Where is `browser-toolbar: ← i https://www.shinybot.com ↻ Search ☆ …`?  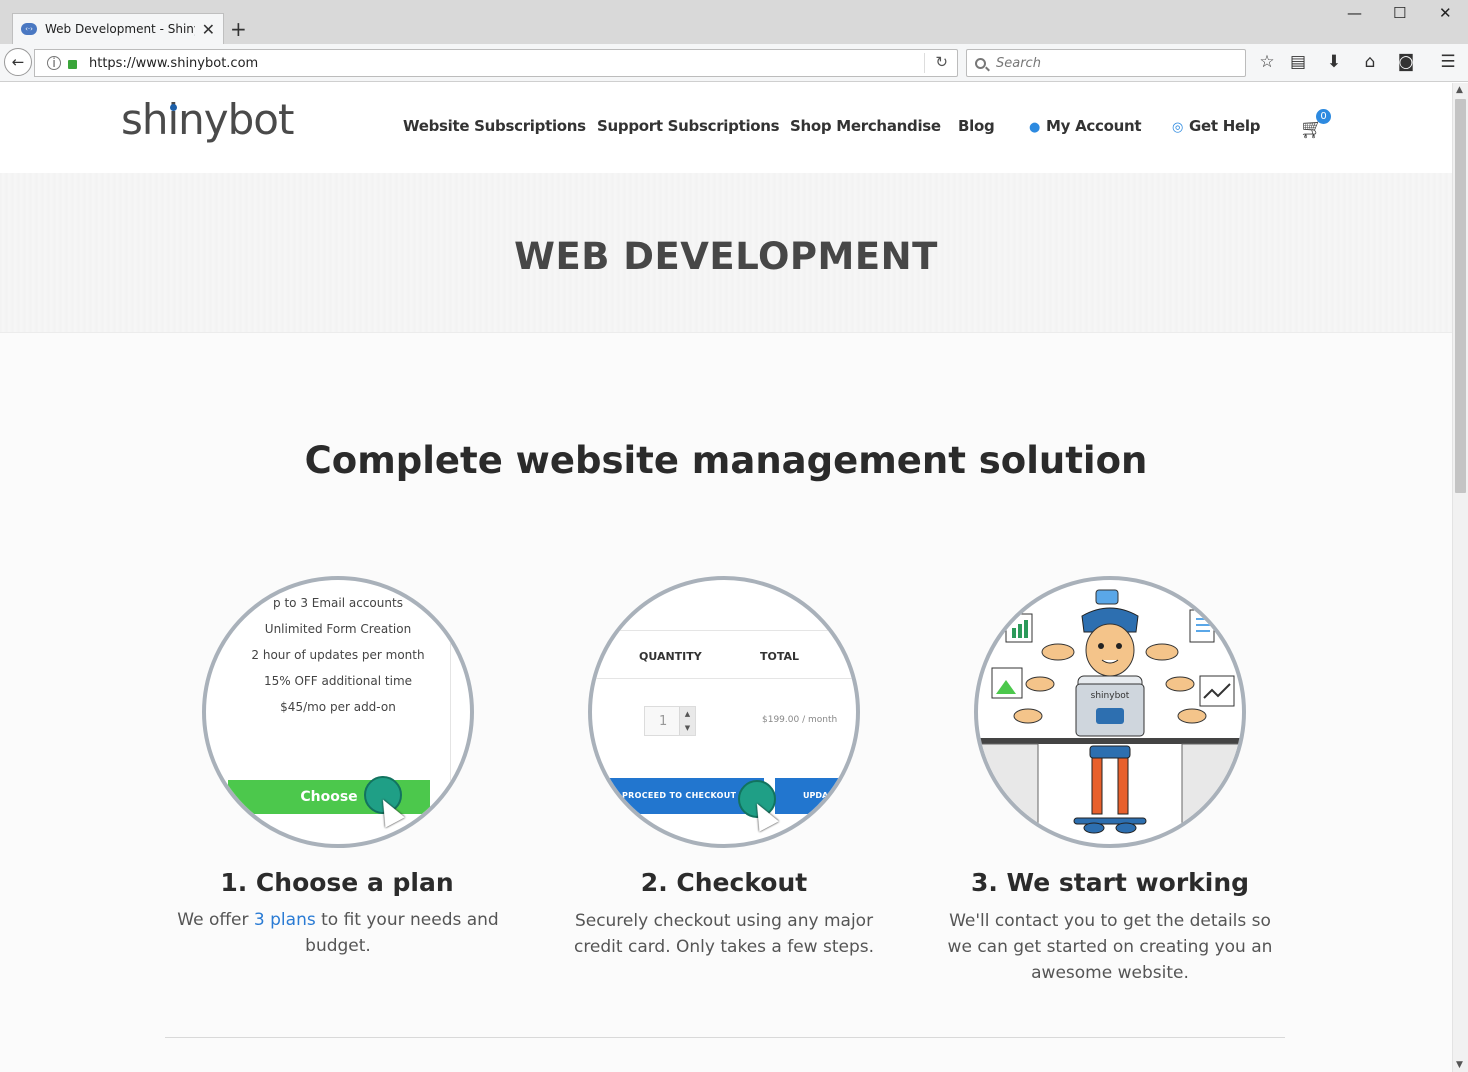 browser-toolbar: ← i https://www.shinybot.com ↻ Search ☆ … is located at coordinates (734, 63).